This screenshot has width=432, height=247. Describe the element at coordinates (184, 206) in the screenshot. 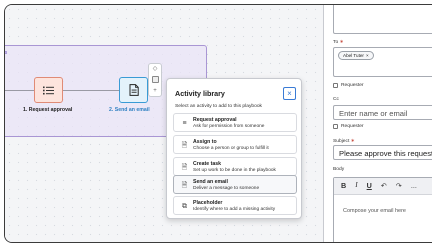

I see `puzzle-icon: ⧉` at that location.